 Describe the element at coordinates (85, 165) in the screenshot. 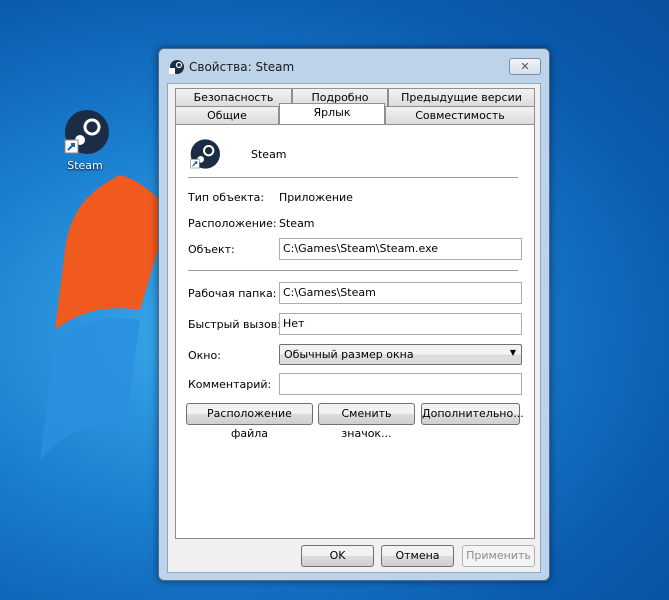

I see `desktop-icon-label: Steam` at that location.